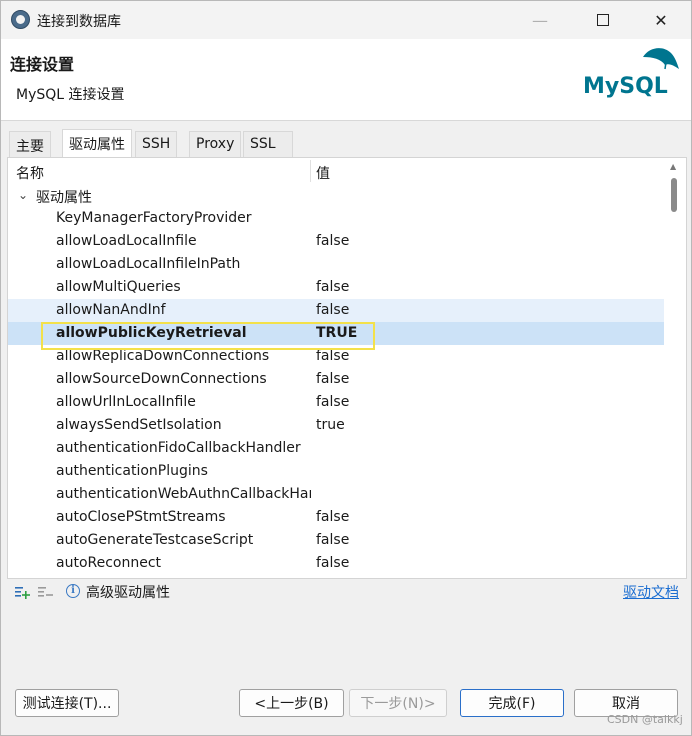 This screenshot has width=692, height=736. I want to click on dbeaver-app-icon, so click(20, 19).